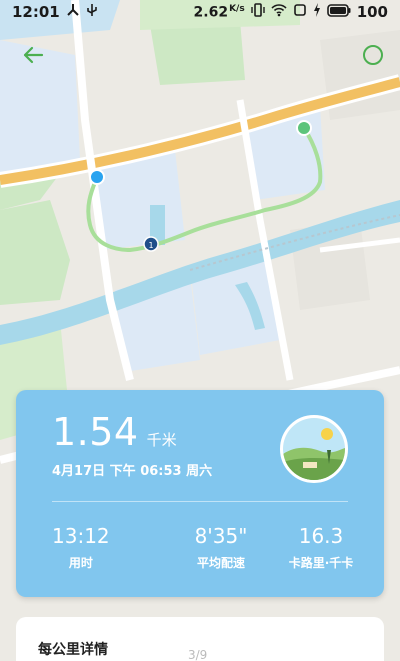 The height and width of the screenshot is (661, 400). I want to click on pace-stat: 8'35" 平均配速, so click(221, 547).